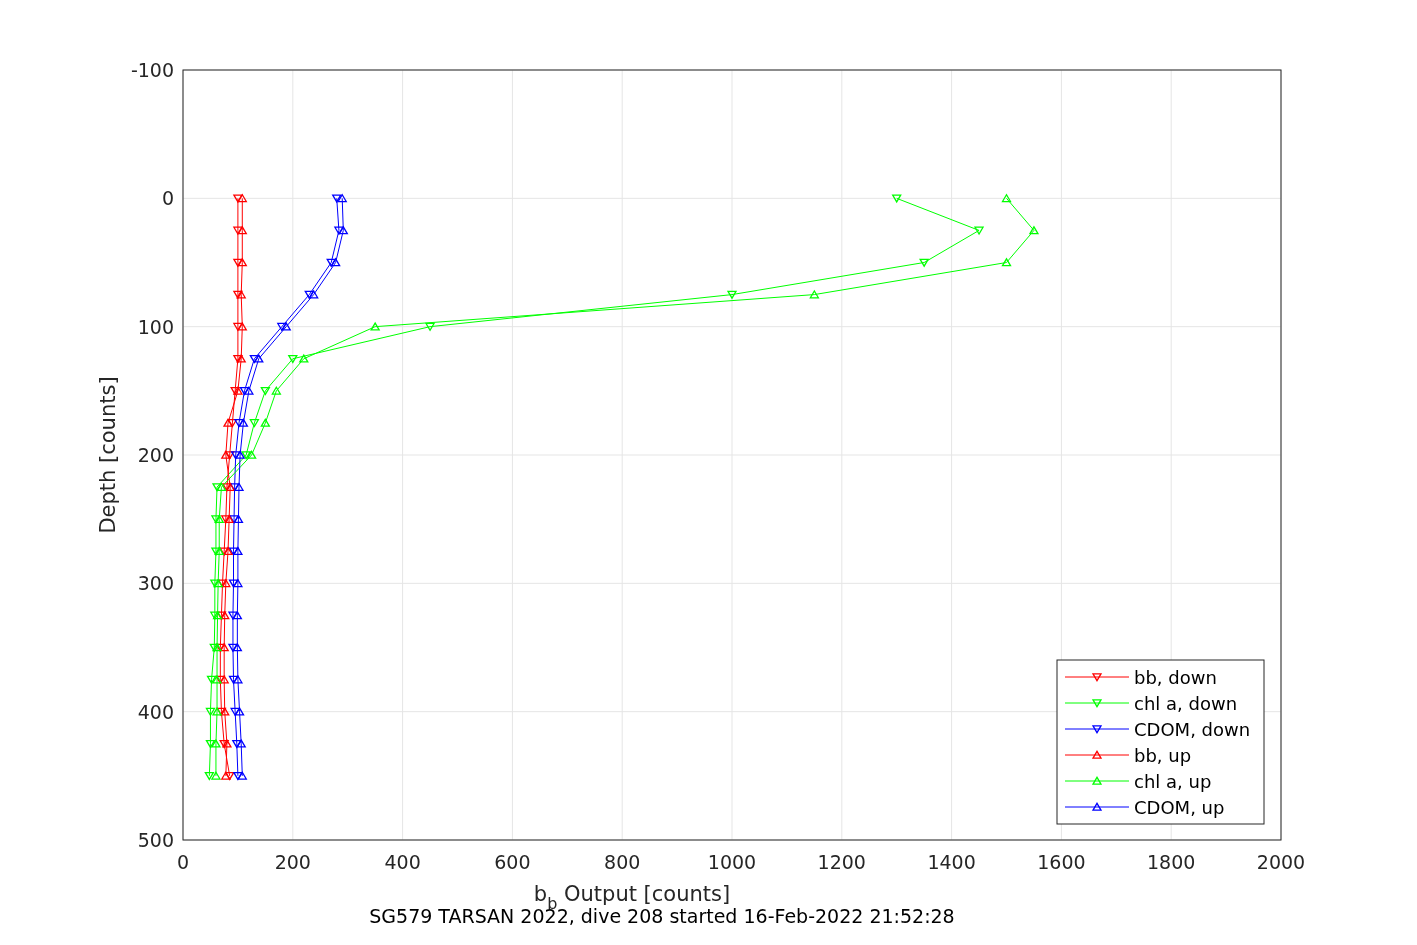 The height and width of the screenshot is (945, 1417). What do you see at coordinates (512, 862) in the screenshot?
I see `tick-label: 600` at bounding box center [512, 862].